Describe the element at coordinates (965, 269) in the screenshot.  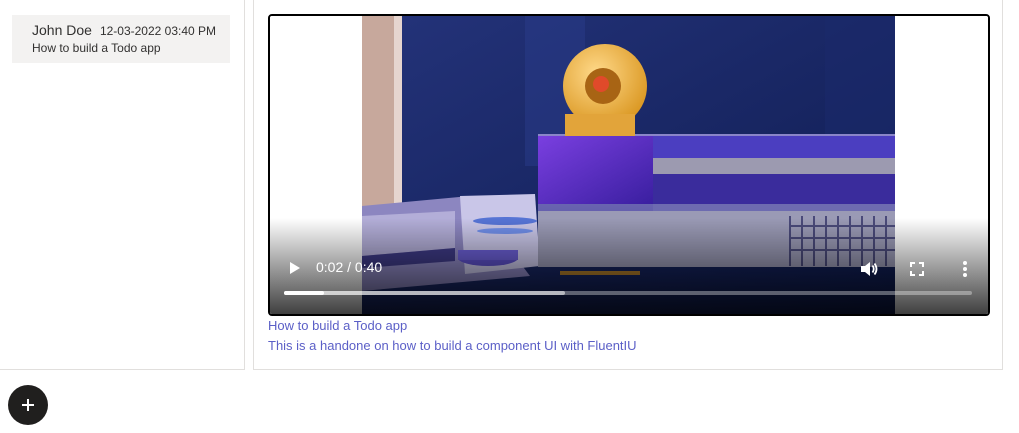
I see `more-options-icon` at that location.